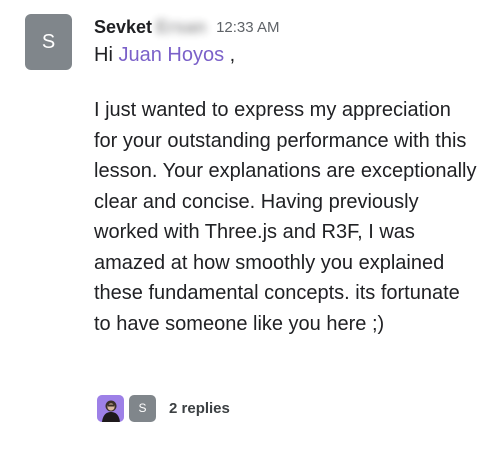  What do you see at coordinates (171, 55) in the screenshot?
I see `user-mention: Juan Hoyos` at bounding box center [171, 55].